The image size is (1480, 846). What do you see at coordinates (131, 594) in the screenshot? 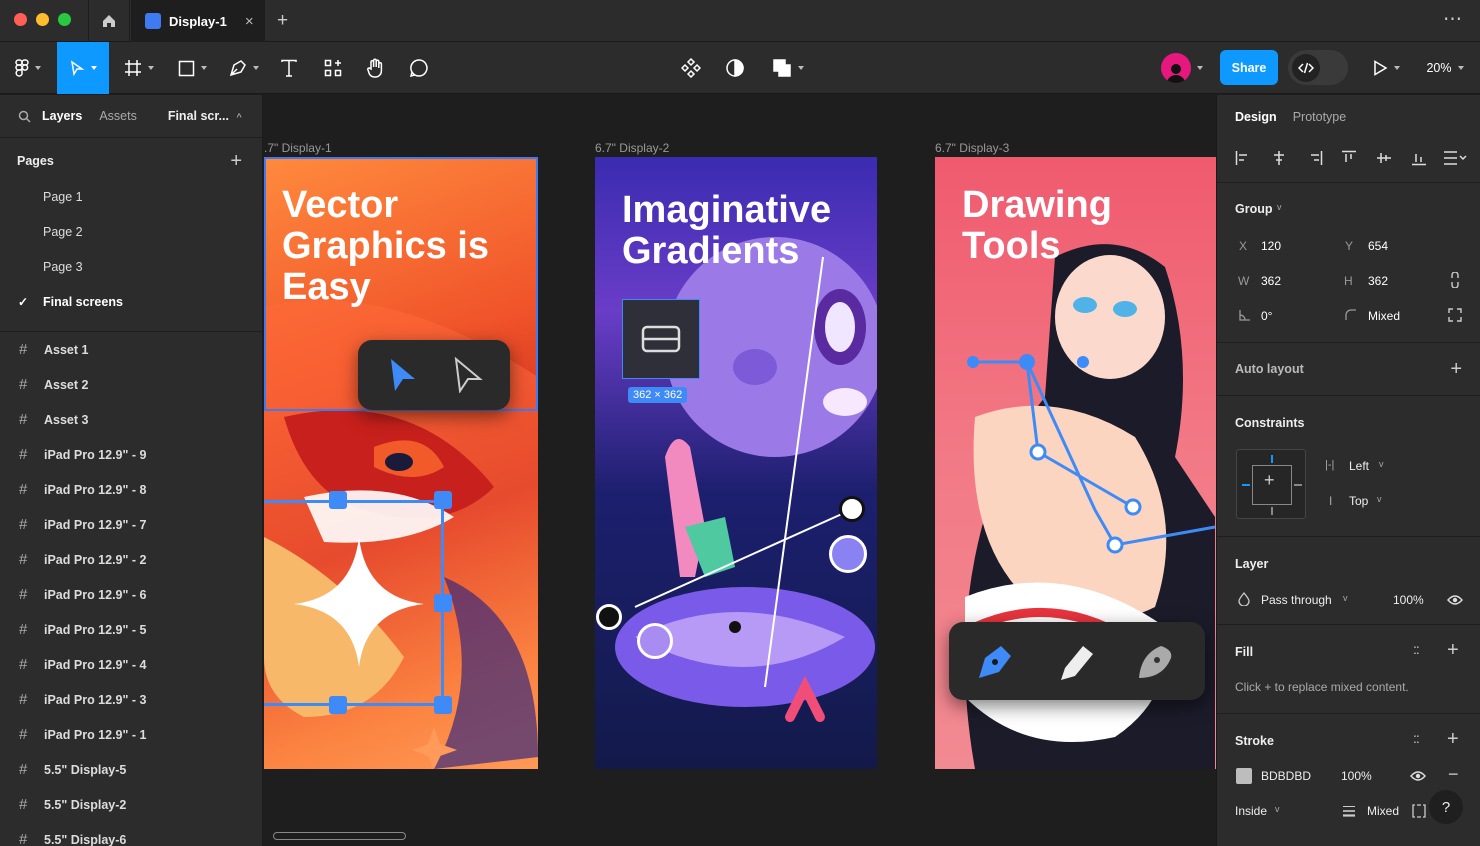
I see `layer-item: # iPad Pro 12.9" - 6` at bounding box center [131, 594].